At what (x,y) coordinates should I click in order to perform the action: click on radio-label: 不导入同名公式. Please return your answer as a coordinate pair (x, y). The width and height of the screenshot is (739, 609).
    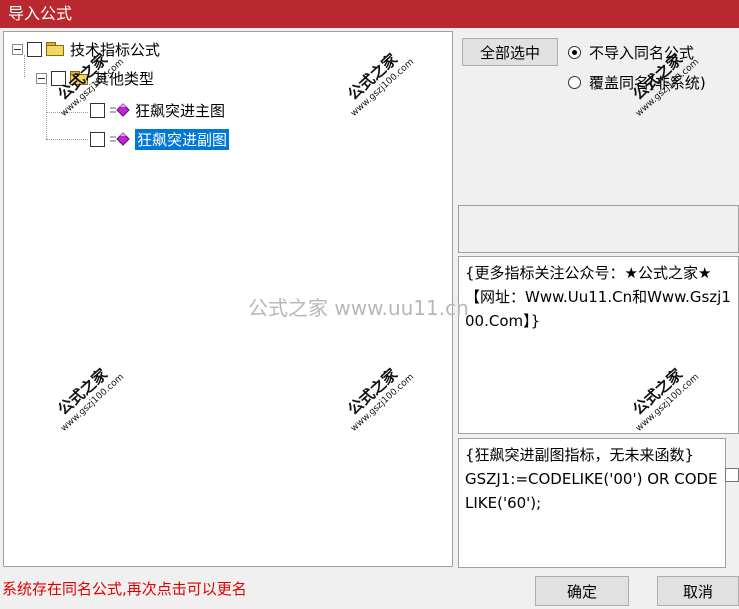
    Looking at the image, I should click on (642, 53).